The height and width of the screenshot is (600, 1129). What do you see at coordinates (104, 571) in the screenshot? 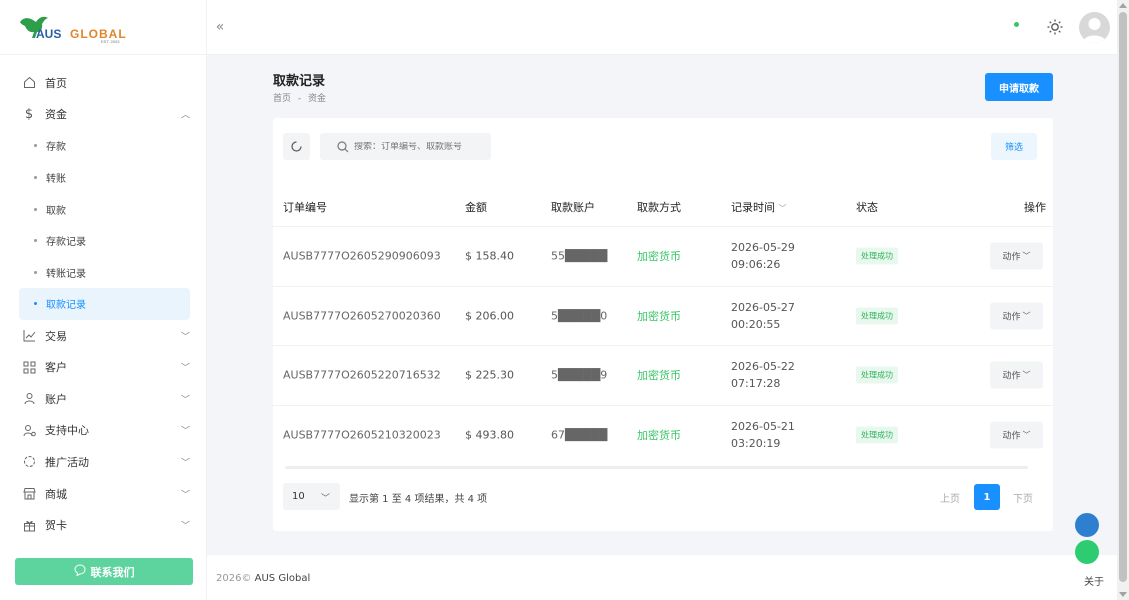
I see `contact-us-button: 联系我们` at bounding box center [104, 571].